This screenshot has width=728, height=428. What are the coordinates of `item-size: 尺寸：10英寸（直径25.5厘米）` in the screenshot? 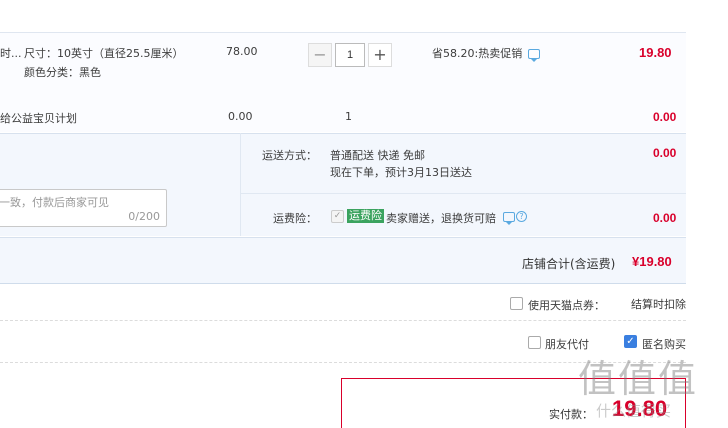 It's located at (104, 53).